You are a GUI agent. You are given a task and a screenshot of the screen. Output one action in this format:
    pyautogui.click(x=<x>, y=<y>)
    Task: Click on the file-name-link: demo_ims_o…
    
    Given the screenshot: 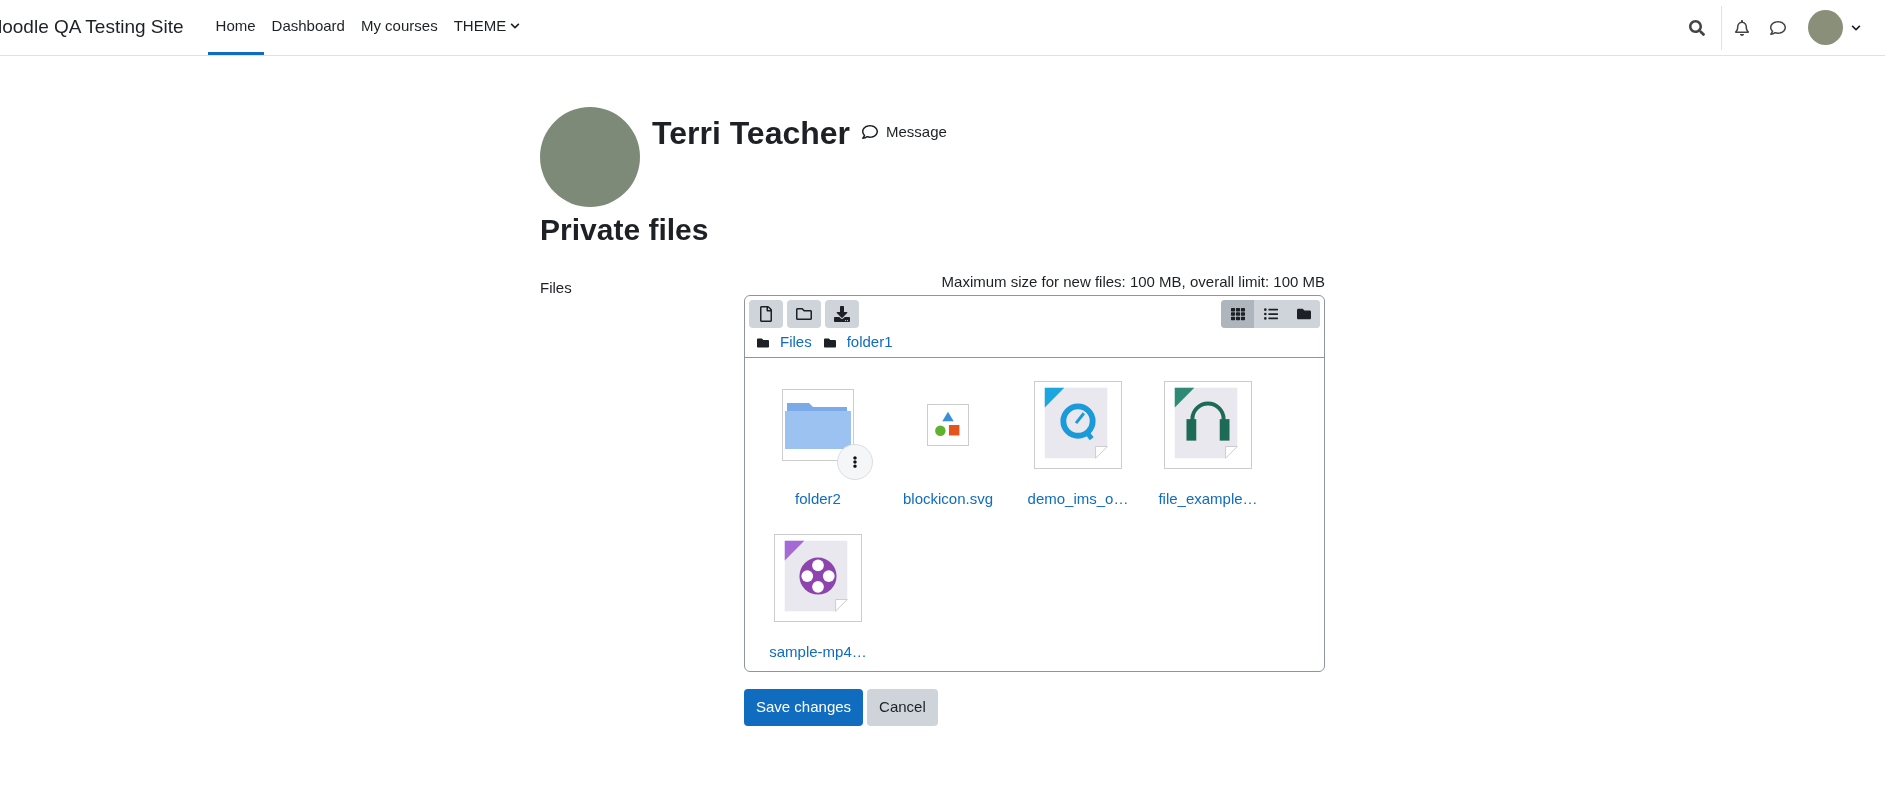 What is the action you would take?
    pyautogui.click(x=1078, y=499)
    